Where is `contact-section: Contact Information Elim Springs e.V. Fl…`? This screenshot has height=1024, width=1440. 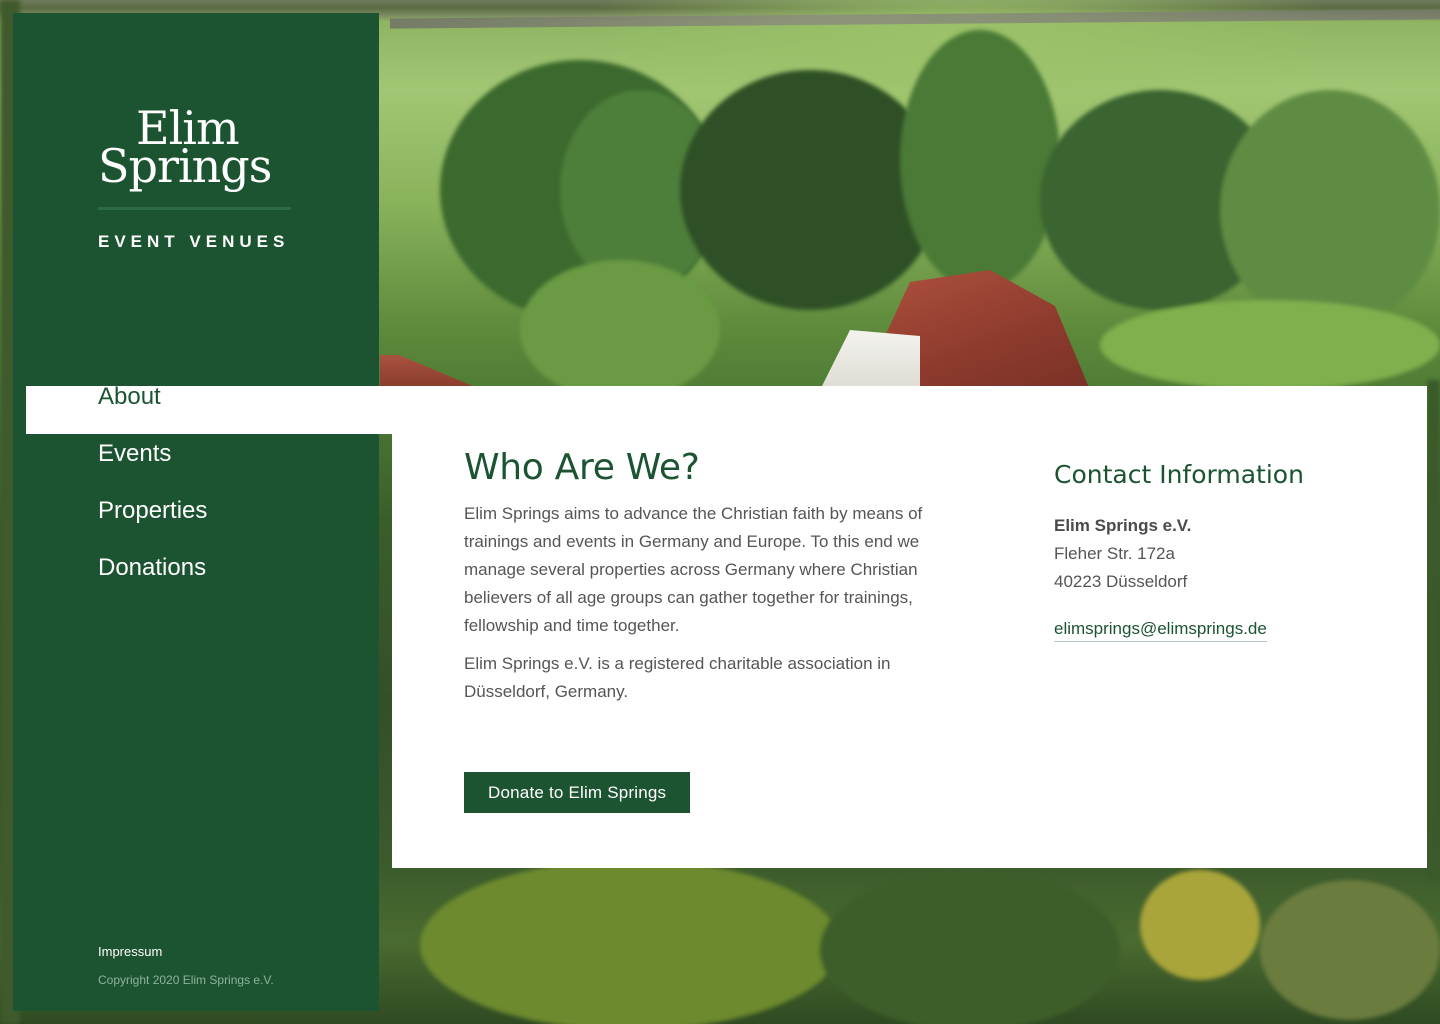
contact-section: Contact Information Elim Springs e.V. Fl… is located at coordinates (1219, 550).